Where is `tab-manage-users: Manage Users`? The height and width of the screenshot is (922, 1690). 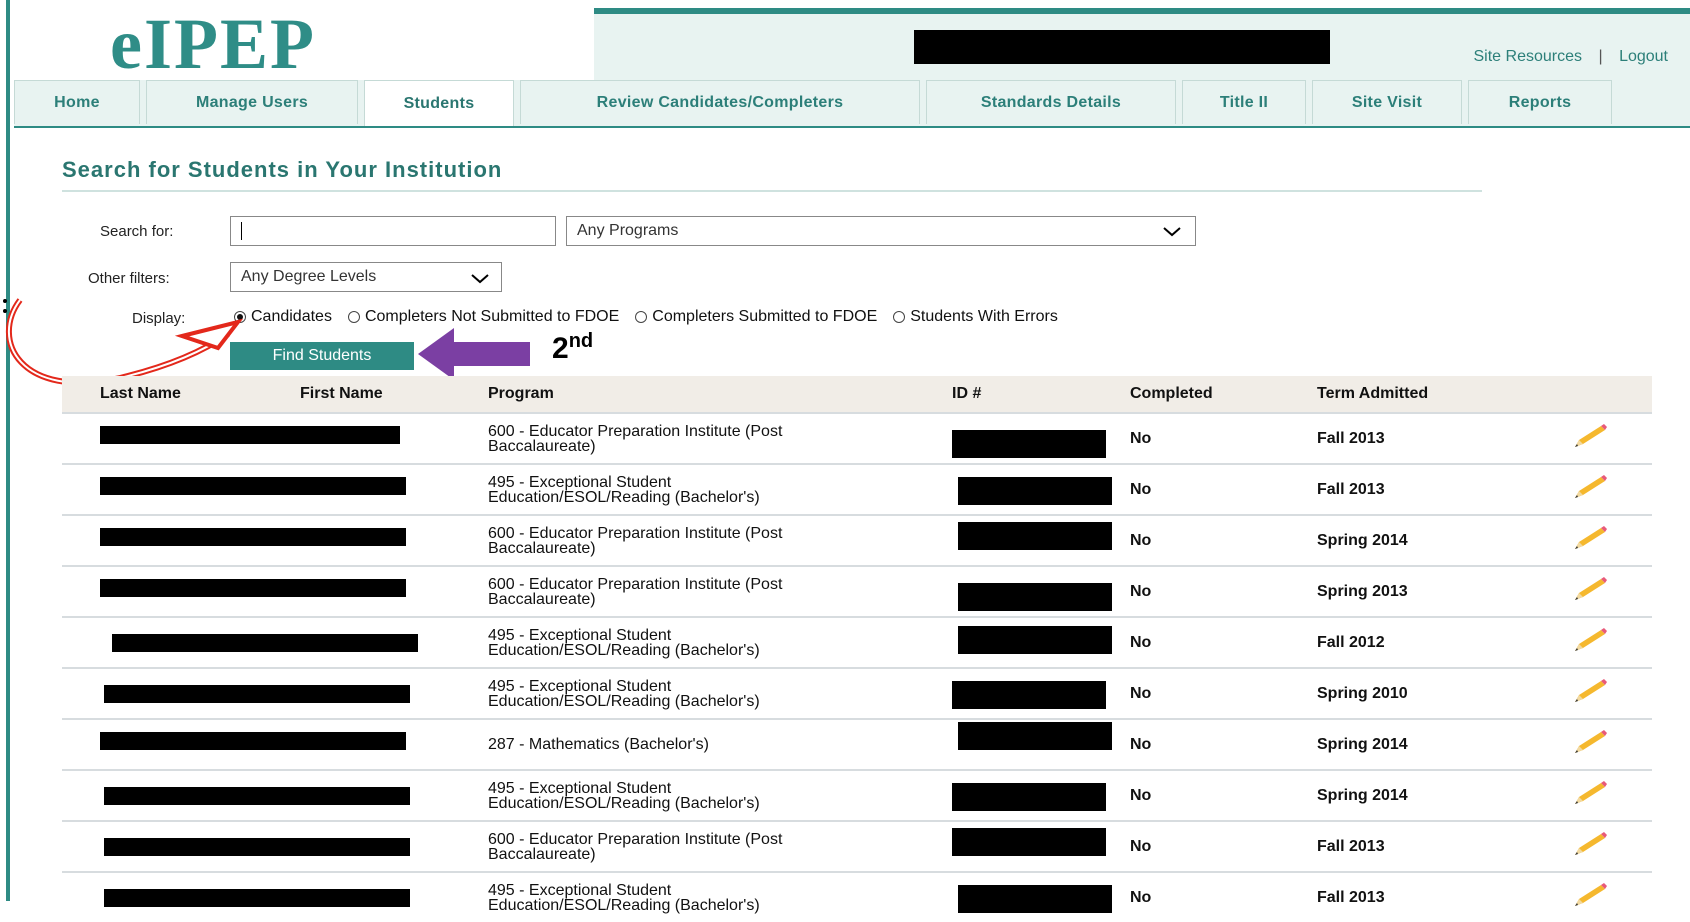 tab-manage-users: Manage Users is located at coordinates (252, 102).